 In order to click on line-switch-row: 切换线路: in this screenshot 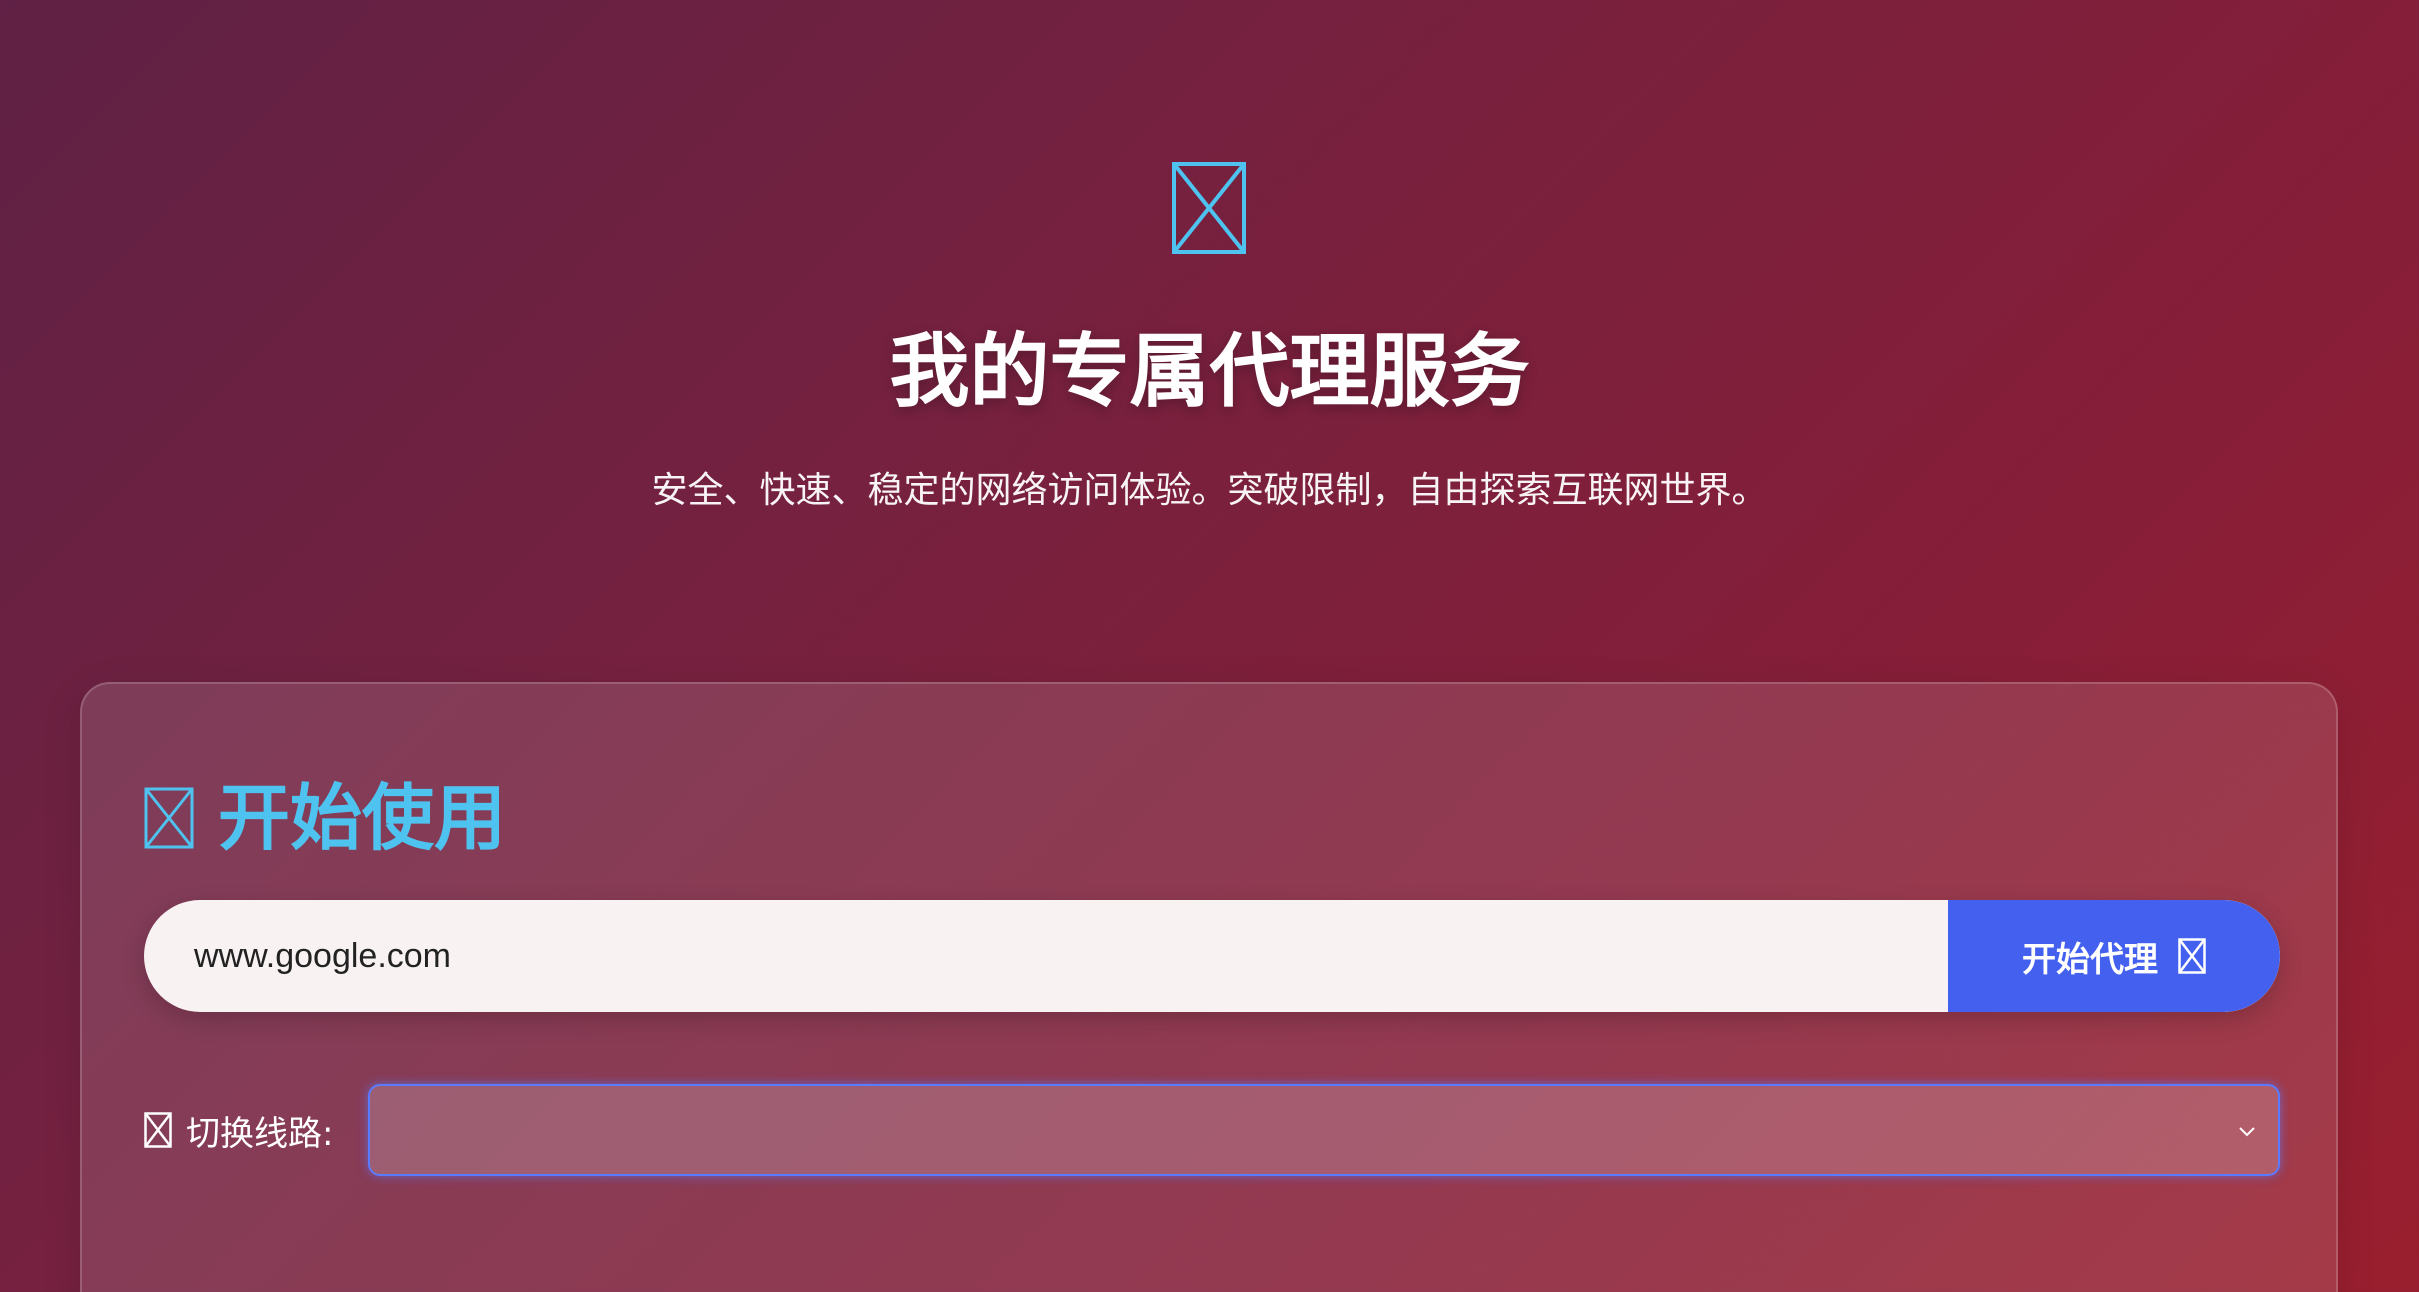, I will do `click(1212, 1130)`.